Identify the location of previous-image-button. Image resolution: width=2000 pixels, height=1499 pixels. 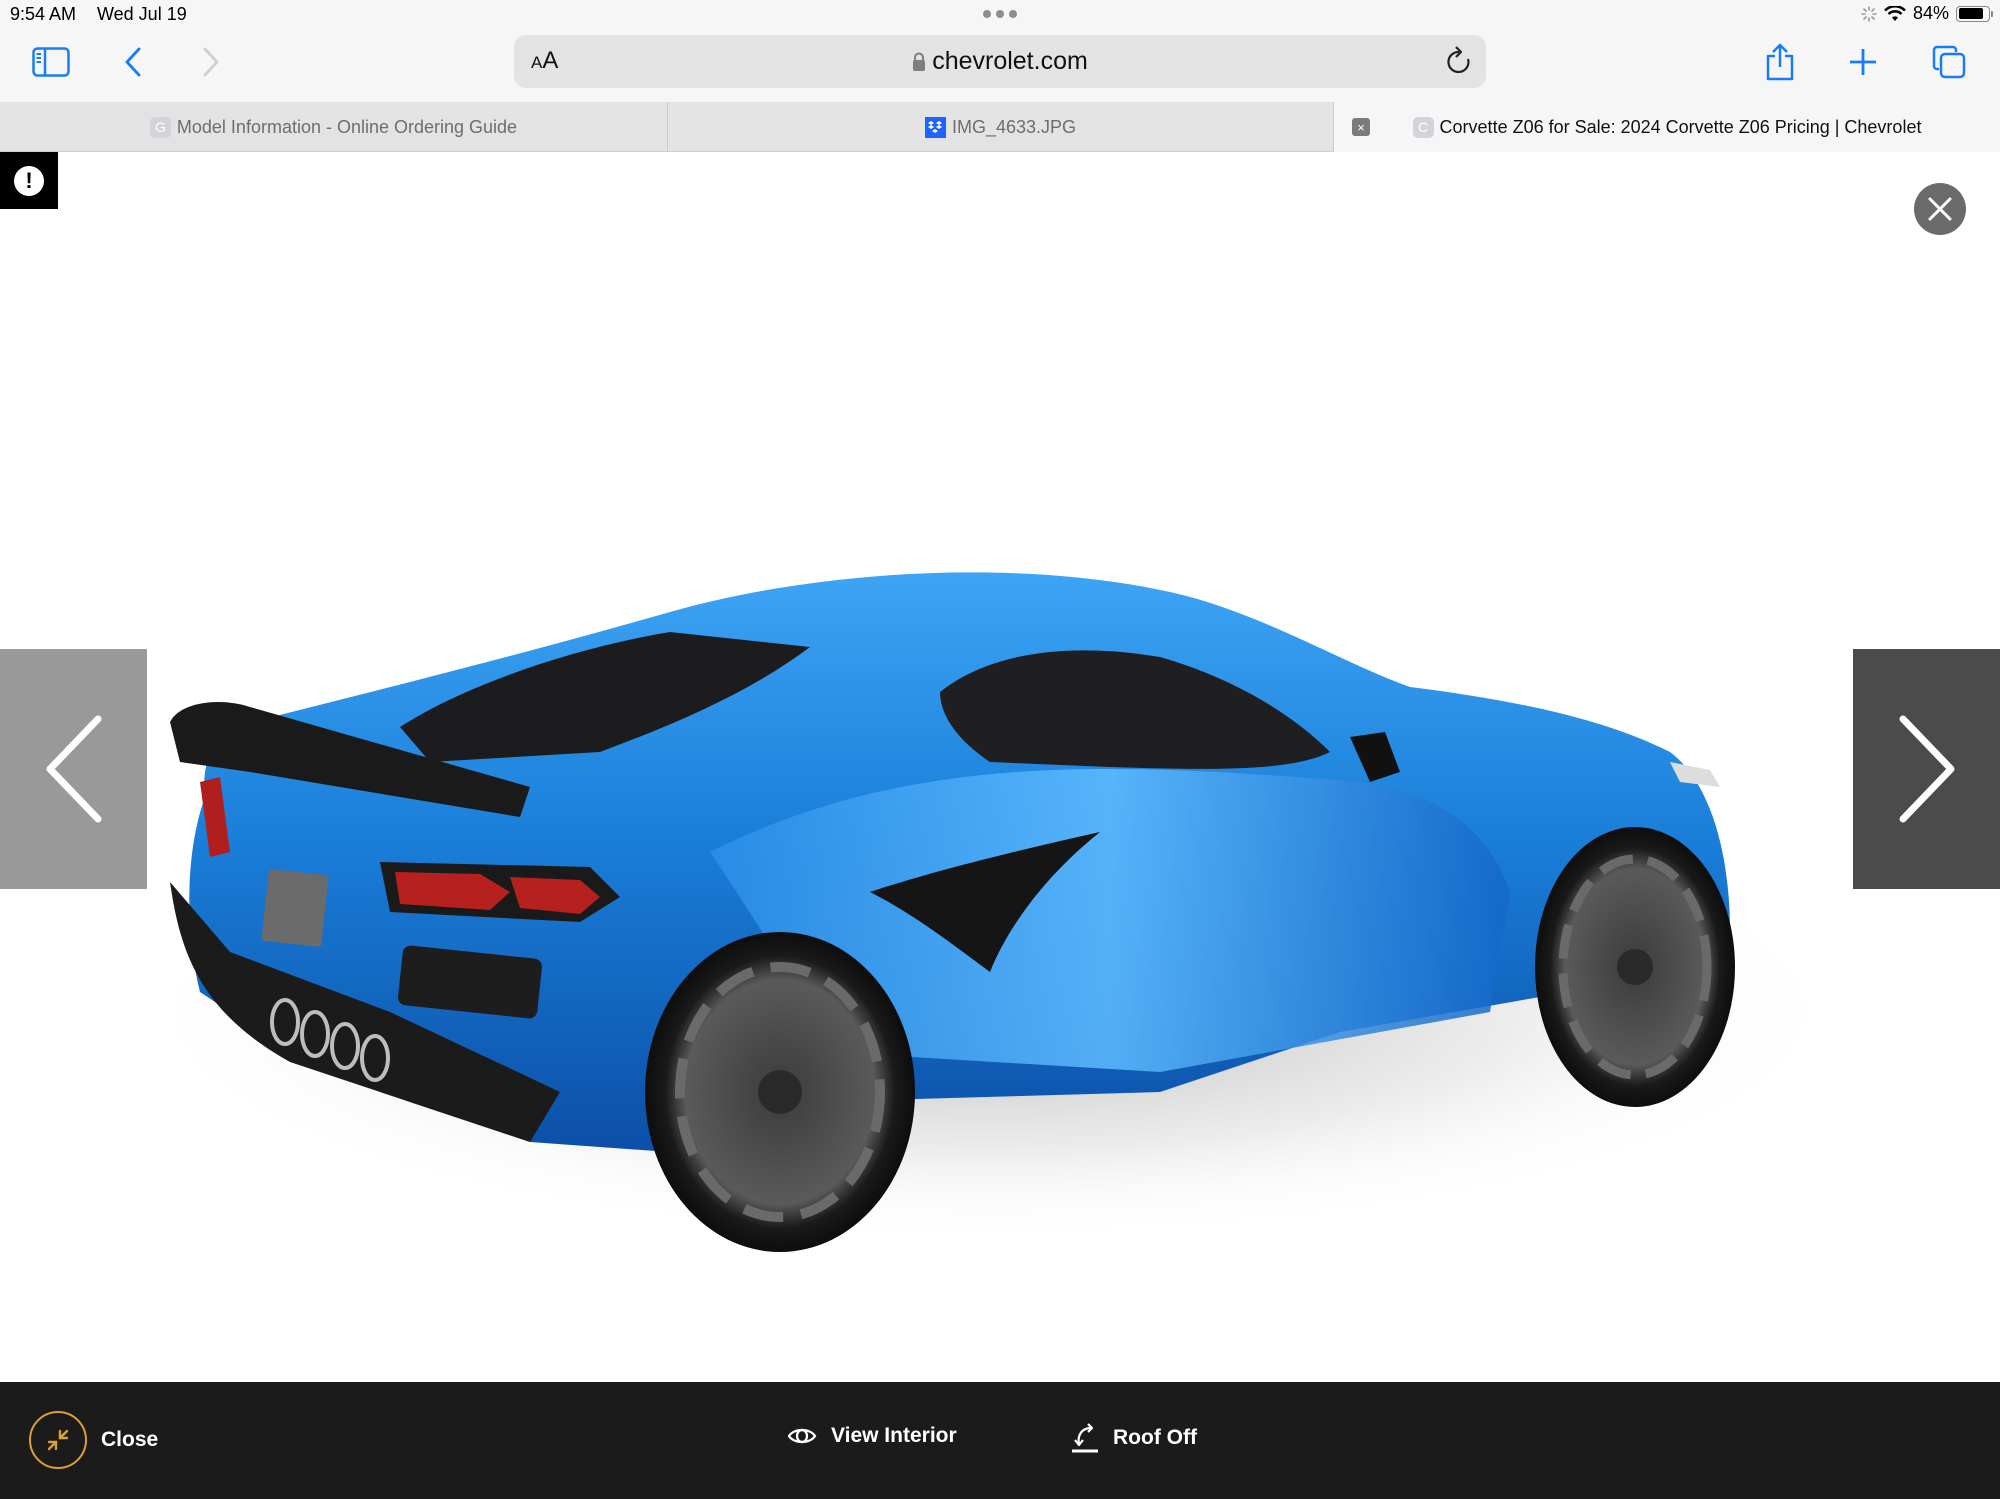
(73, 769).